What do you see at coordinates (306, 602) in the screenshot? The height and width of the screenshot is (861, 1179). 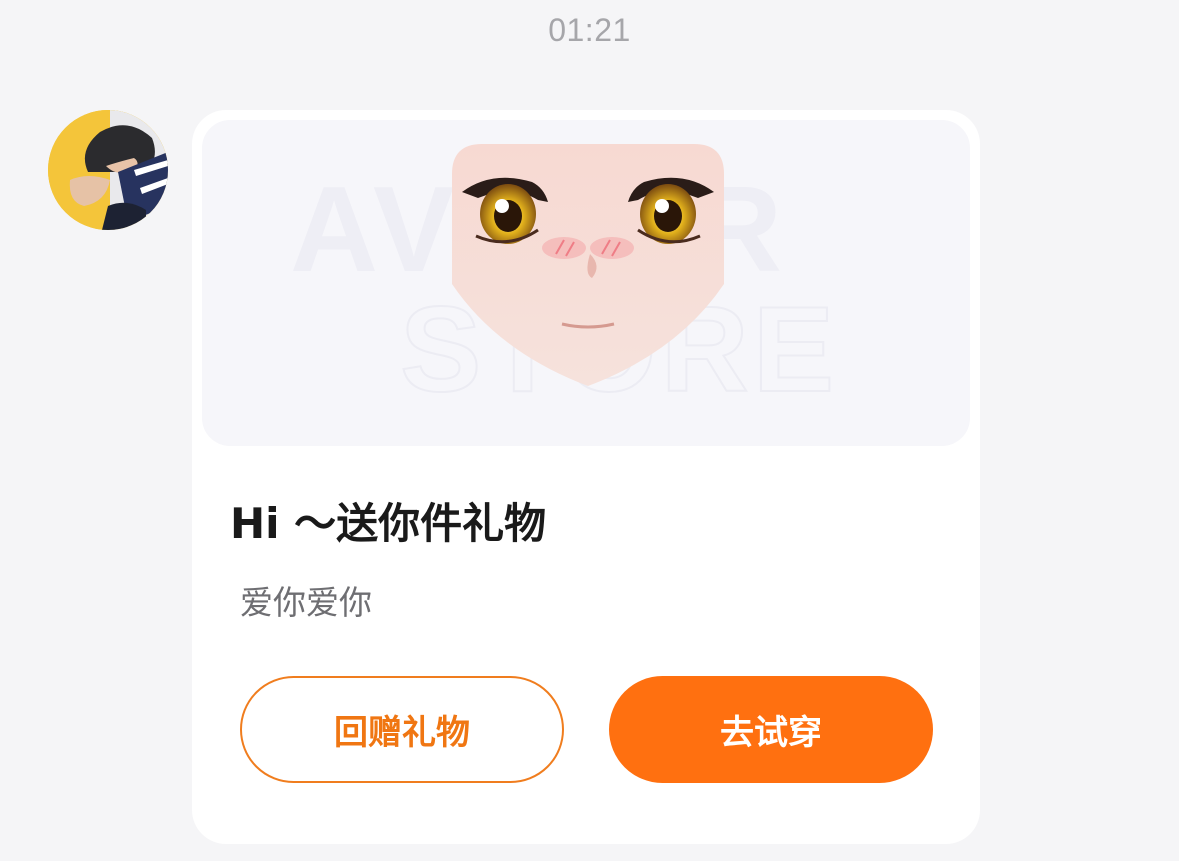 I see `gift-message-subtitle: 爱你爱你` at bounding box center [306, 602].